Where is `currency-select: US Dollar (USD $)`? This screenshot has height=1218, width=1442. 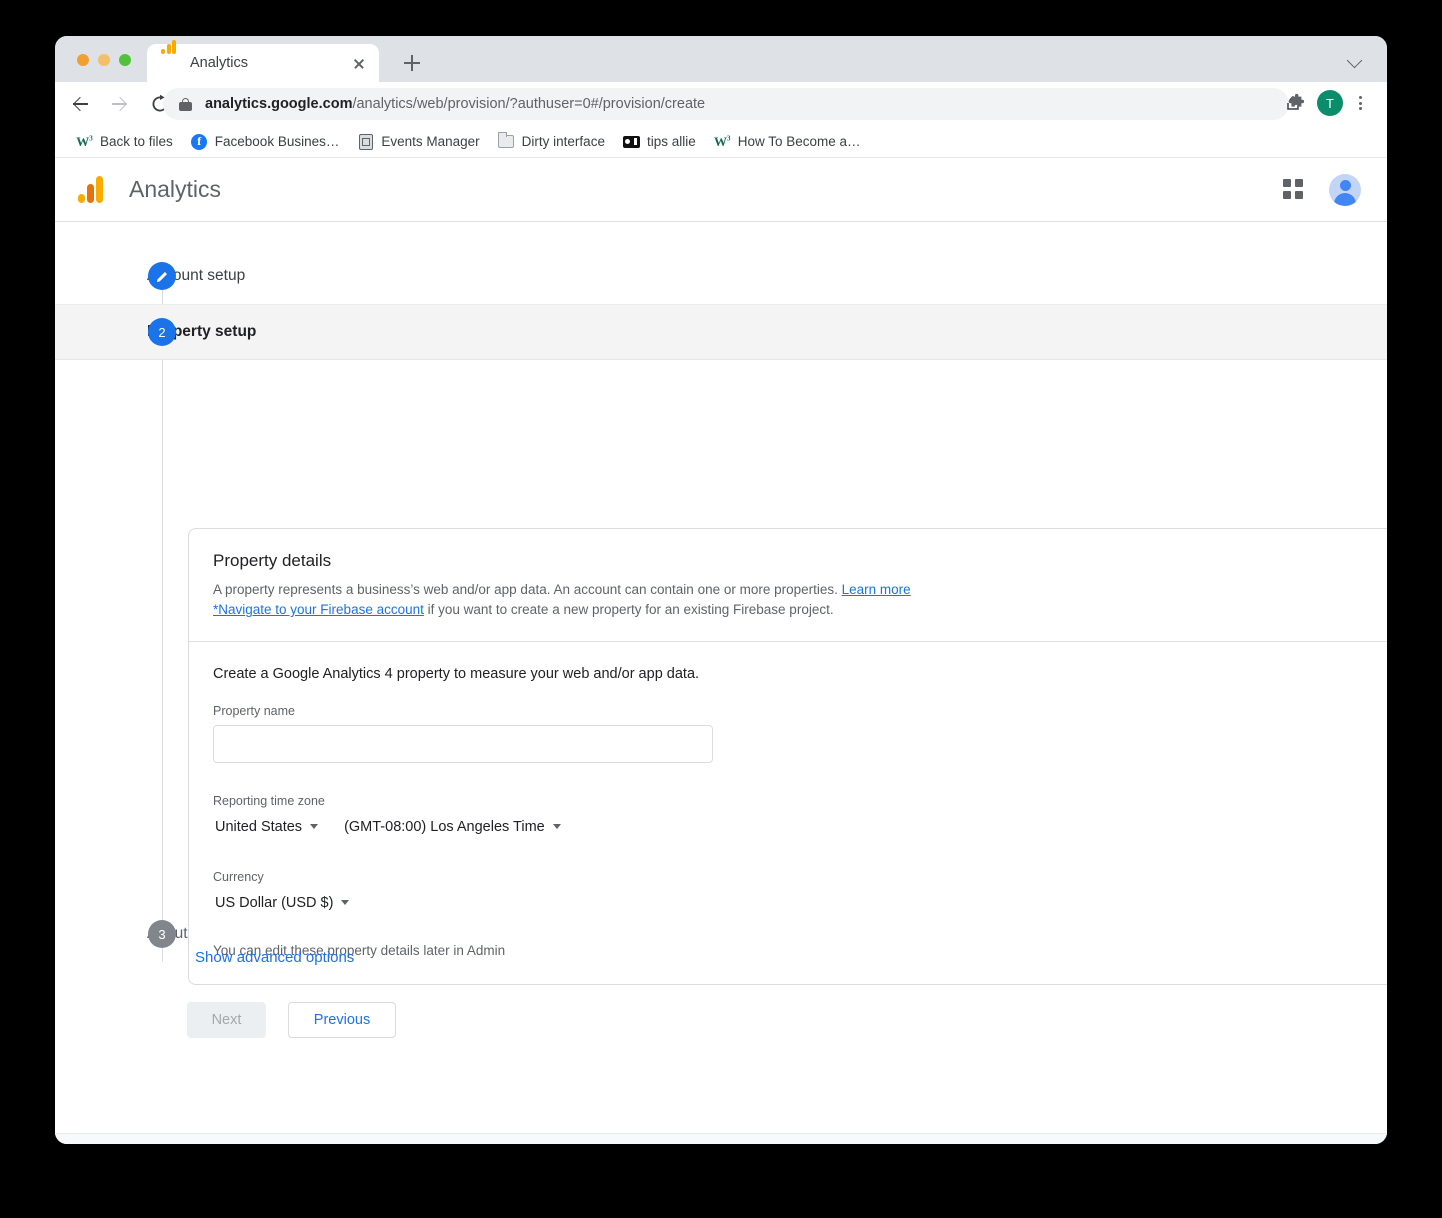 currency-select: US Dollar (USD $) is located at coordinates (282, 903).